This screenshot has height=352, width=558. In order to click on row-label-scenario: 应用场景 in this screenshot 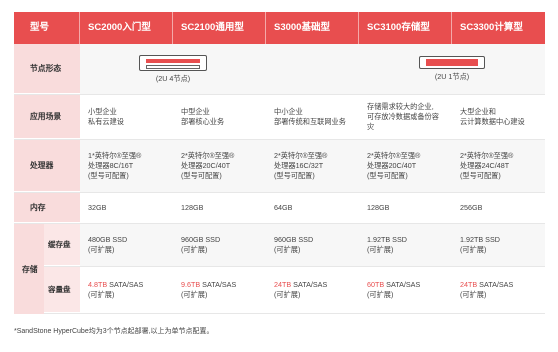, I will do `click(47, 117)`.